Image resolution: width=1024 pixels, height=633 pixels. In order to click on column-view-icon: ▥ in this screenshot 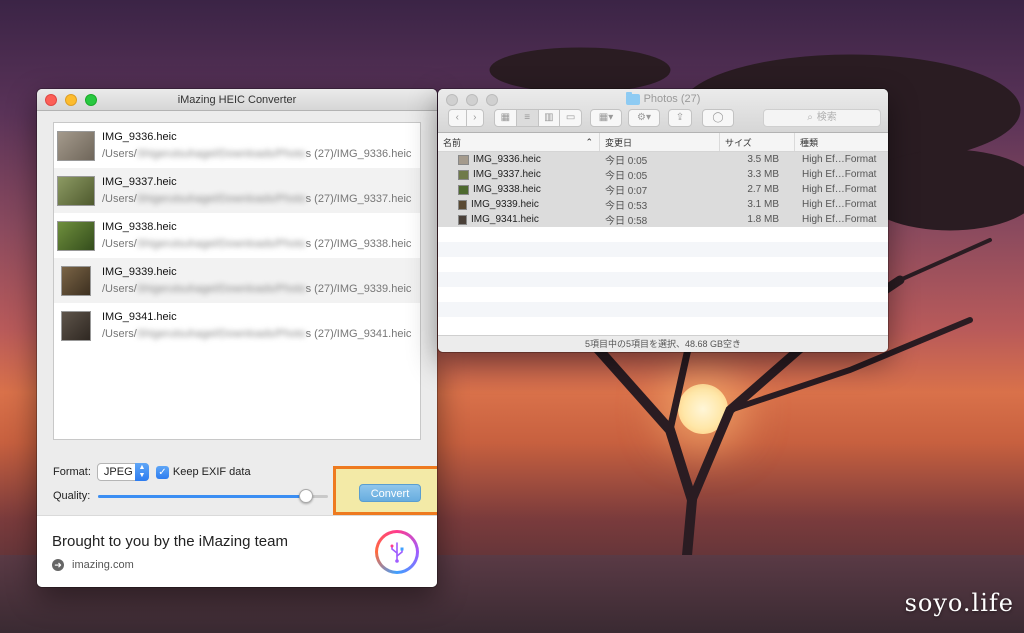, I will do `click(550, 118)`.